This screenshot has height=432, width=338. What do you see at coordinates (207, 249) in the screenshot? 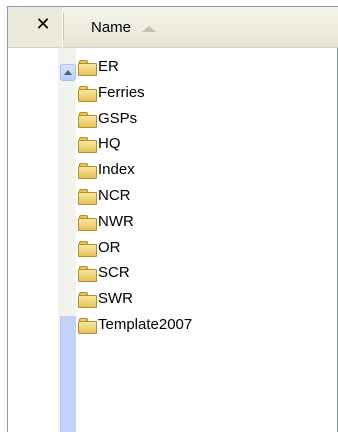
I see `list-item: OR` at bounding box center [207, 249].